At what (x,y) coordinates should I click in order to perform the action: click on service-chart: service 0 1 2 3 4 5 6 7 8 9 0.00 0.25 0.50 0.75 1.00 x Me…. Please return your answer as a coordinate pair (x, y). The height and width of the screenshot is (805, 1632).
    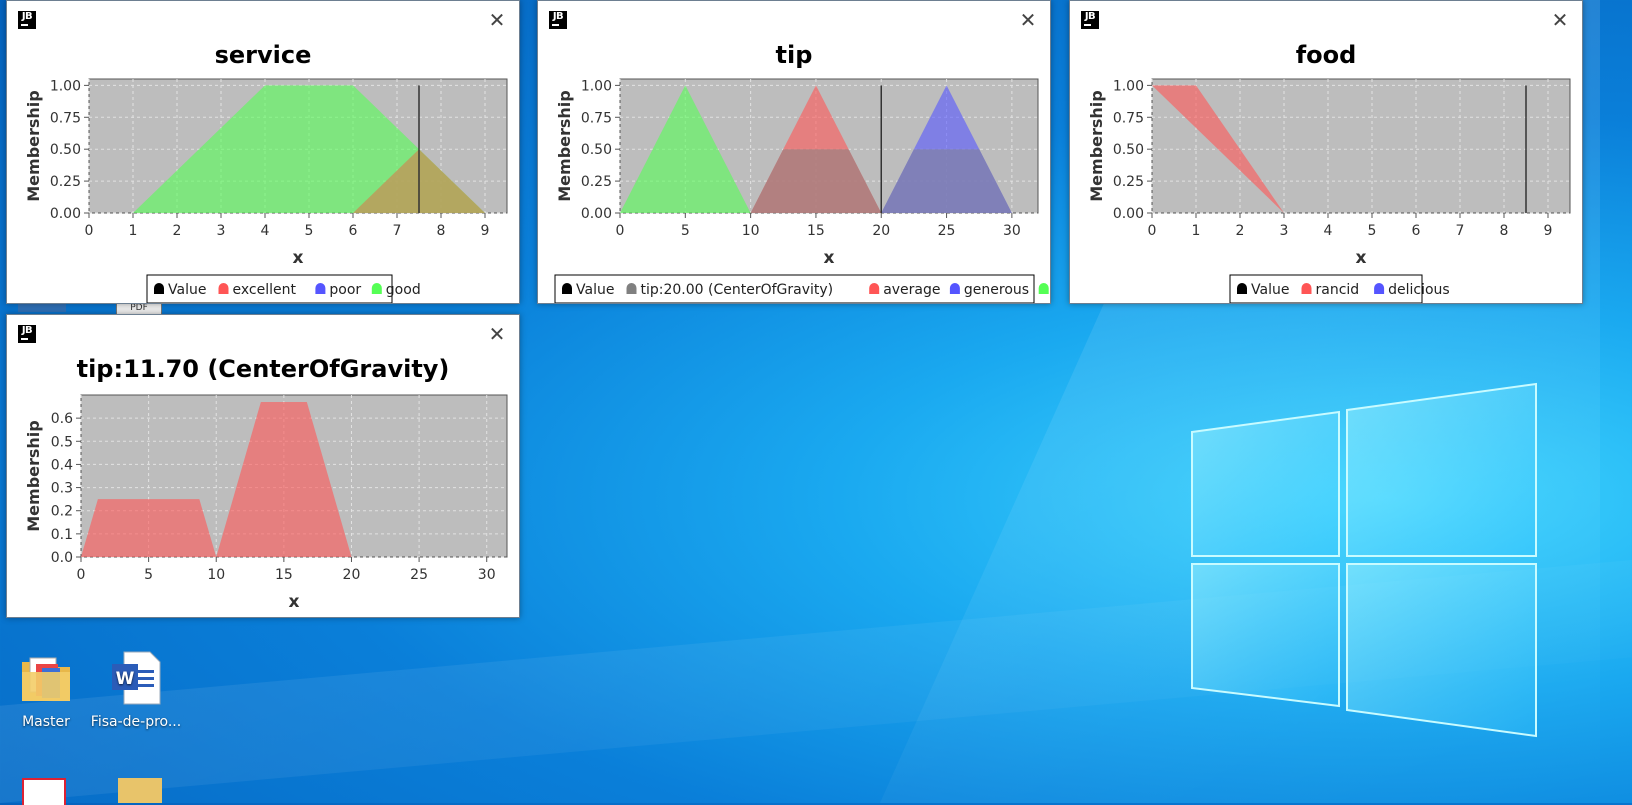
    Looking at the image, I should click on (266, 172).